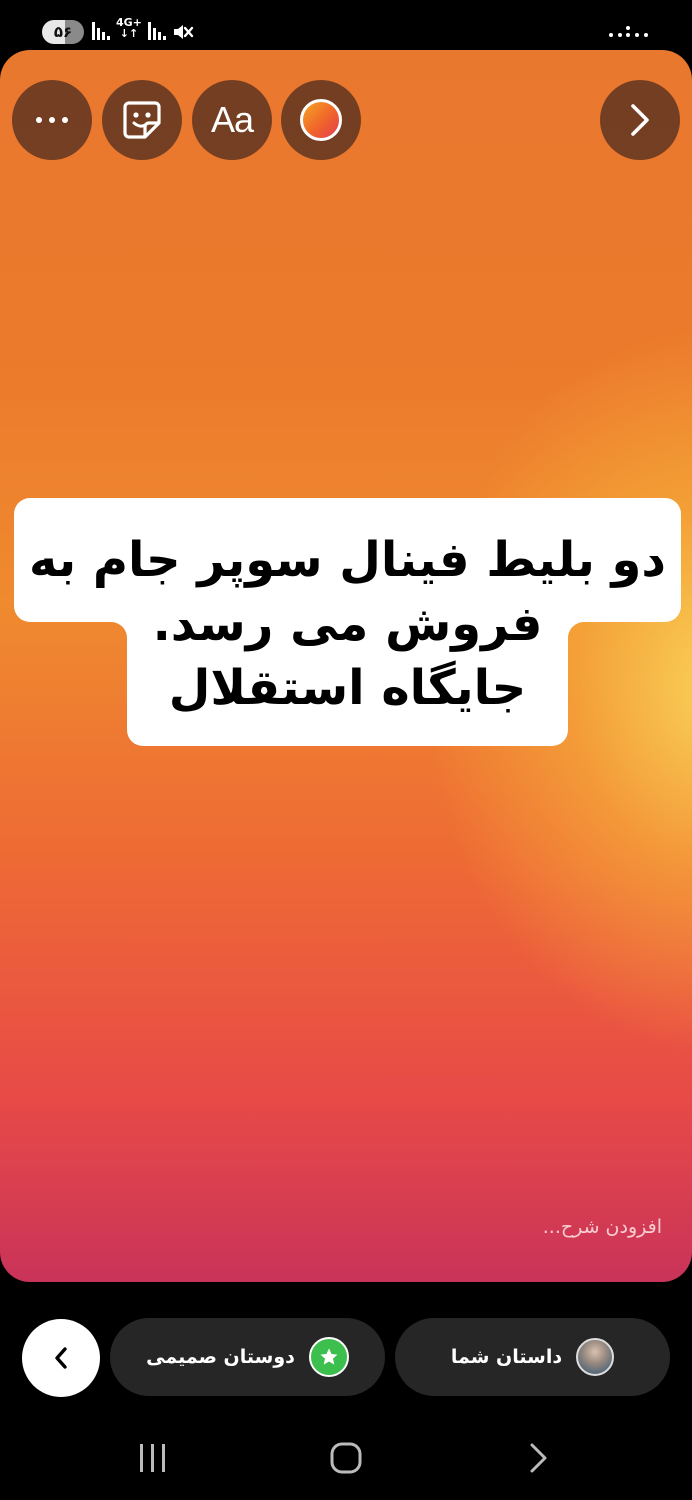 The height and width of the screenshot is (1500, 692). What do you see at coordinates (347, 560) in the screenshot?
I see `story-text-line: دو بلیط فینال سوپر جام به` at bounding box center [347, 560].